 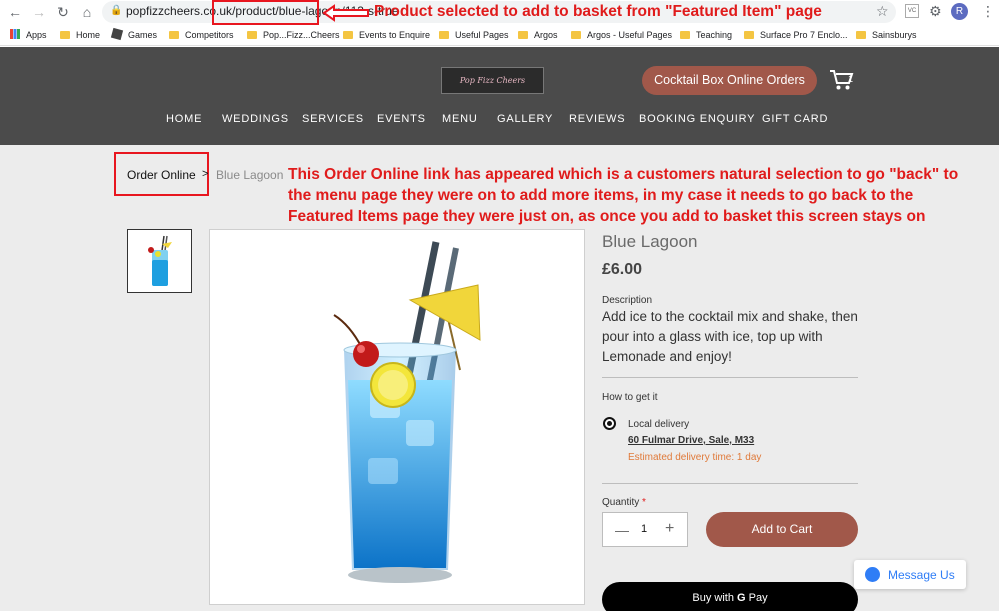 What do you see at coordinates (886, 35) in the screenshot?
I see `bookmark-sainsburys: Sainsburys` at bounding box center [886, 35].